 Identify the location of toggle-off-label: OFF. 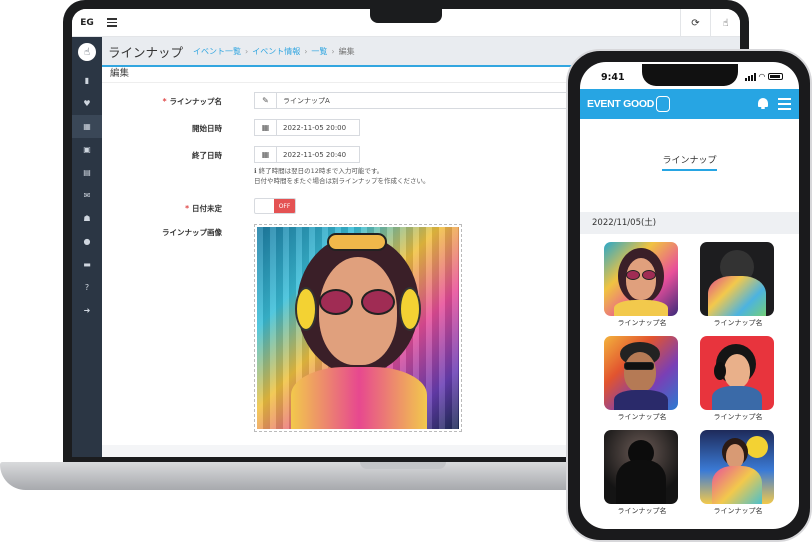
(284, 206).